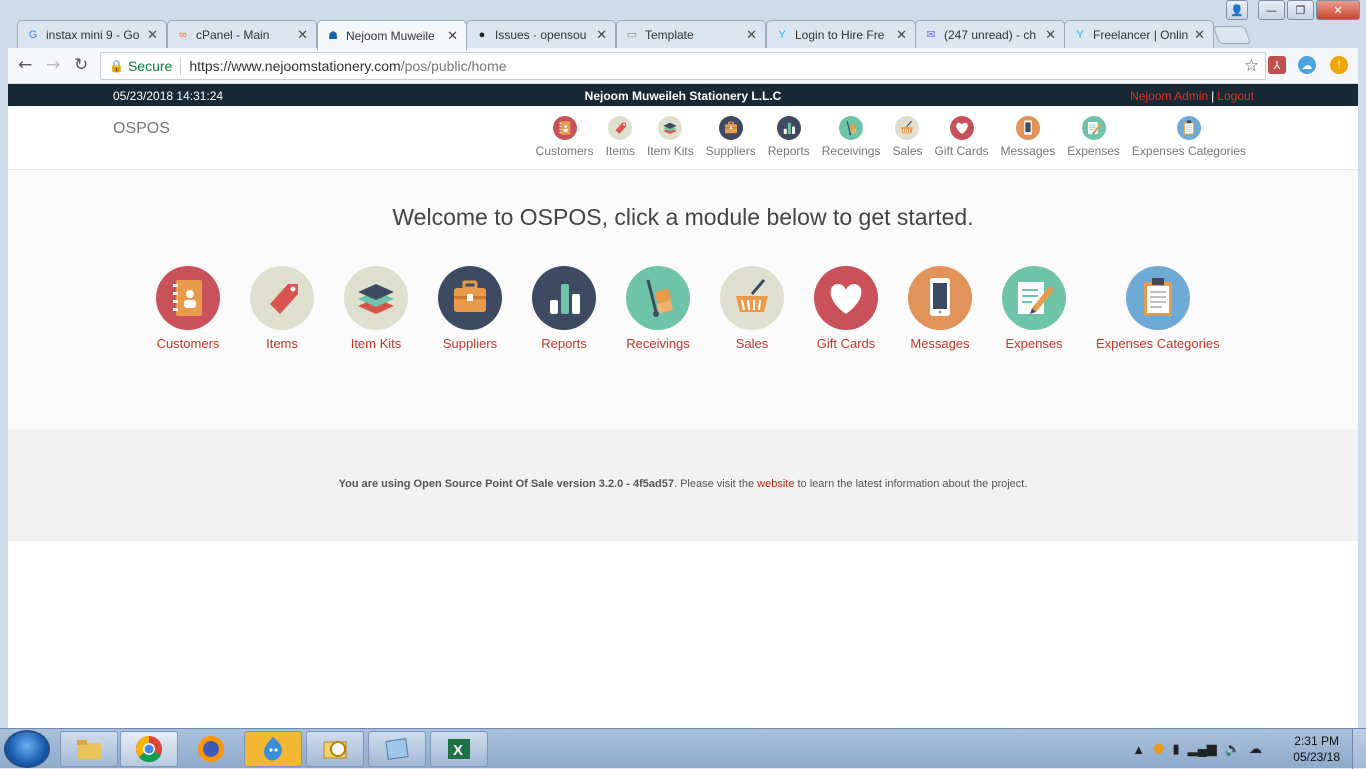 The image size is (1366, 769). I want to click on logout-link: Logout, so click(1235, 96).